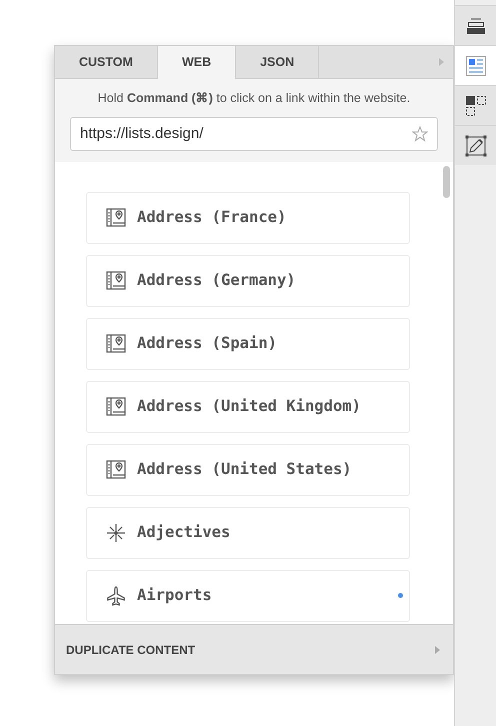 This screenshot has height=726, width=496. Describe the element at coordinates (254, 98) in the screenshot. I see `hint-text: Hold Command (⌘) to click on a link within the website.` at that location.